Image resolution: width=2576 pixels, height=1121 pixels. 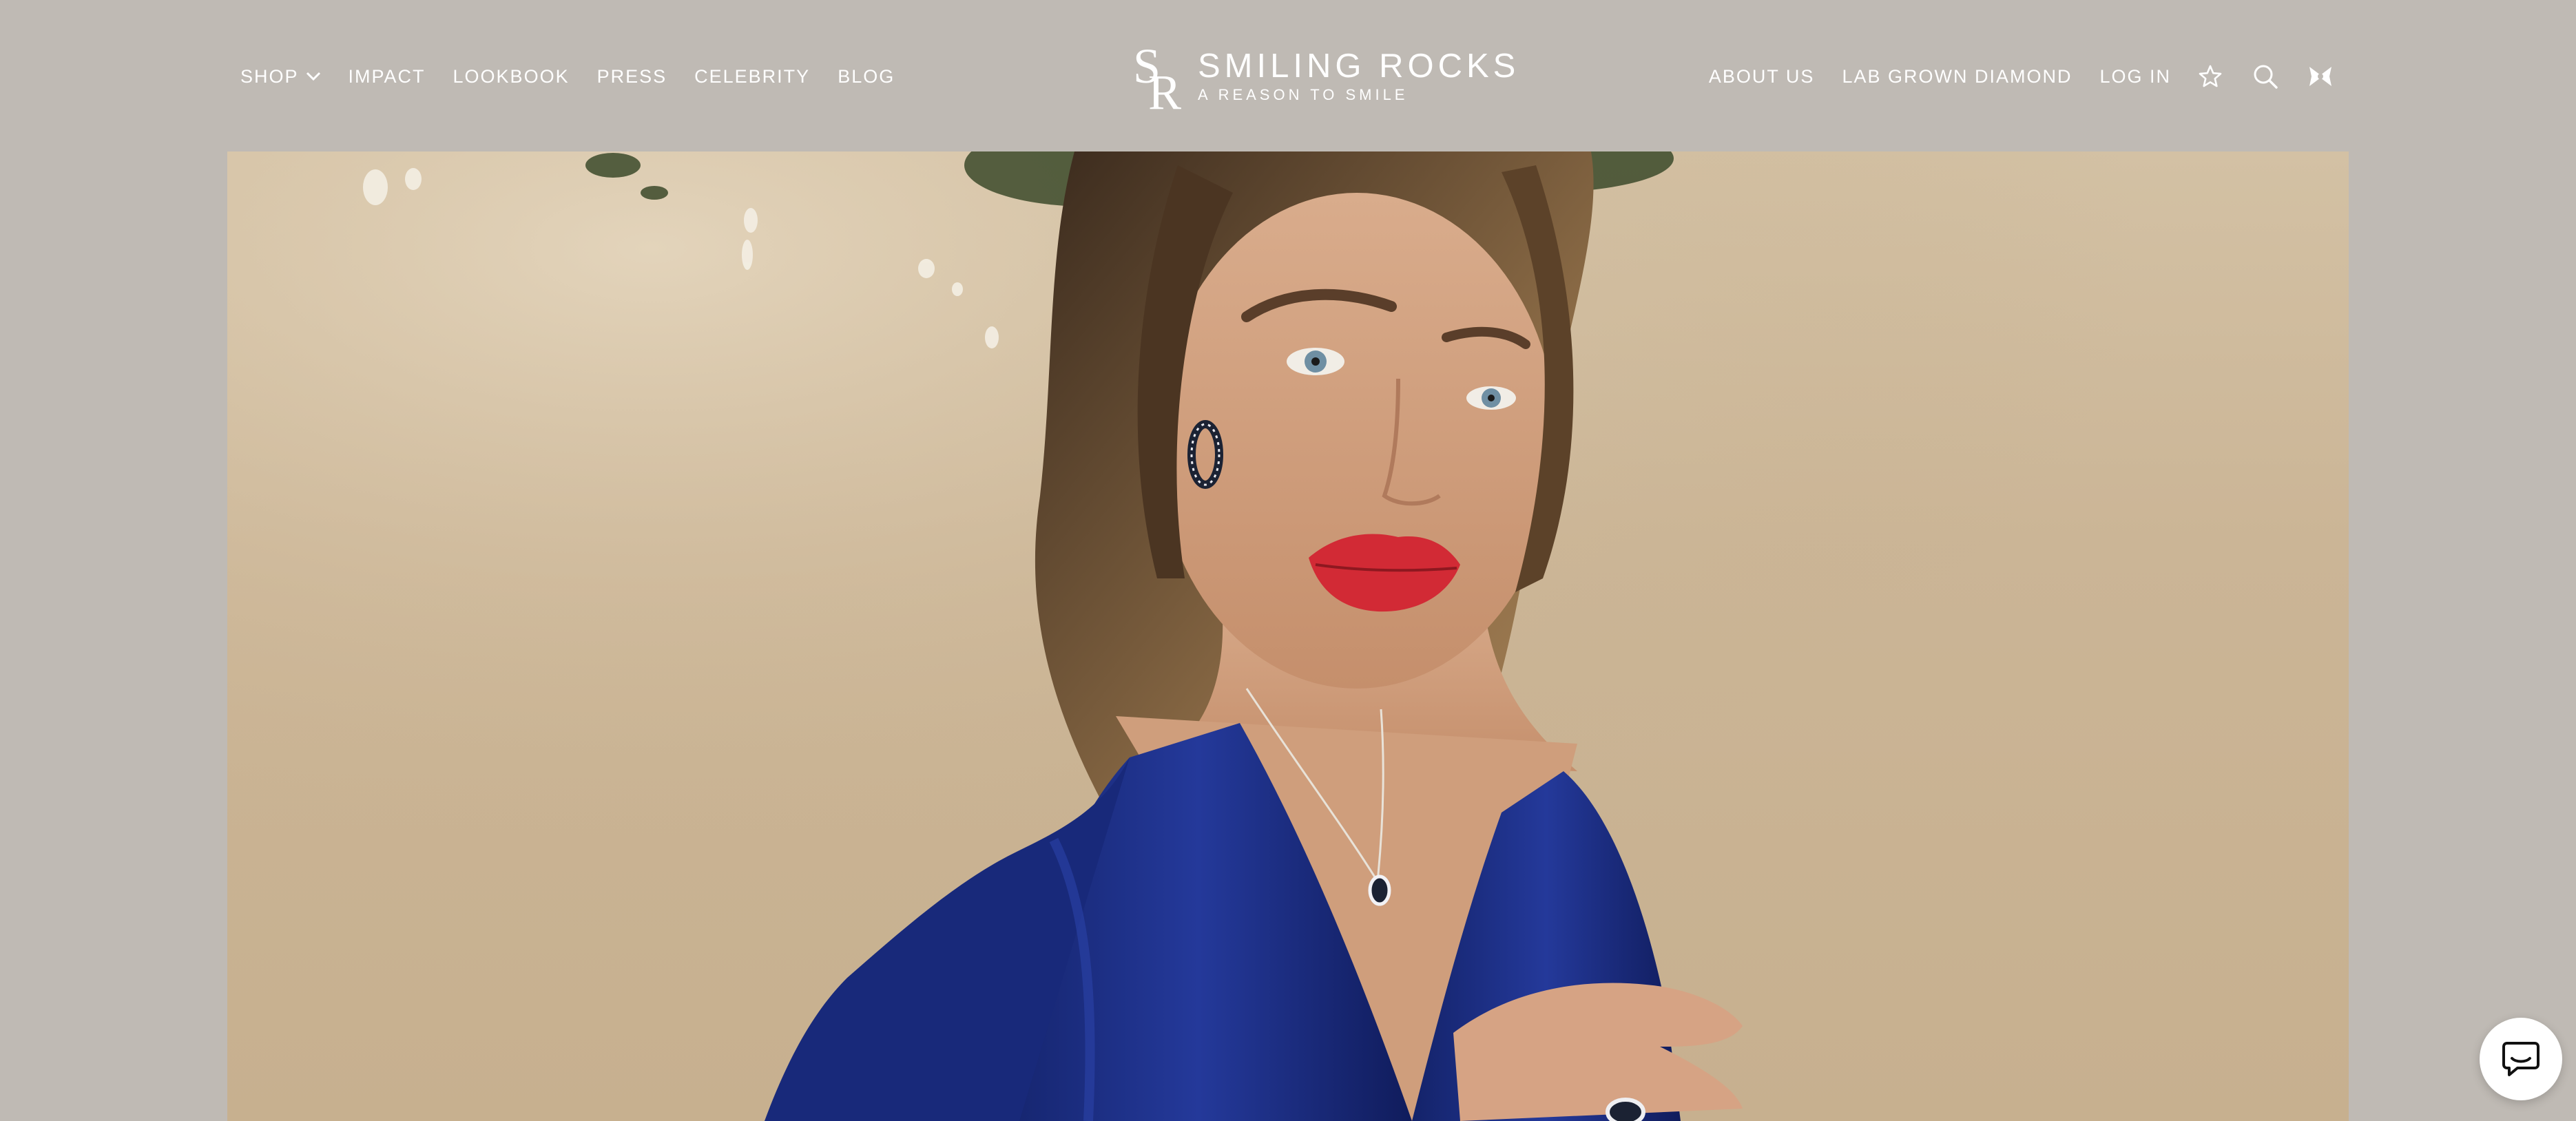 What do you see at coordinates (2320, 76) in the screenshot?
I see `bow-cart-icon` at bounding box center [2320, 76].